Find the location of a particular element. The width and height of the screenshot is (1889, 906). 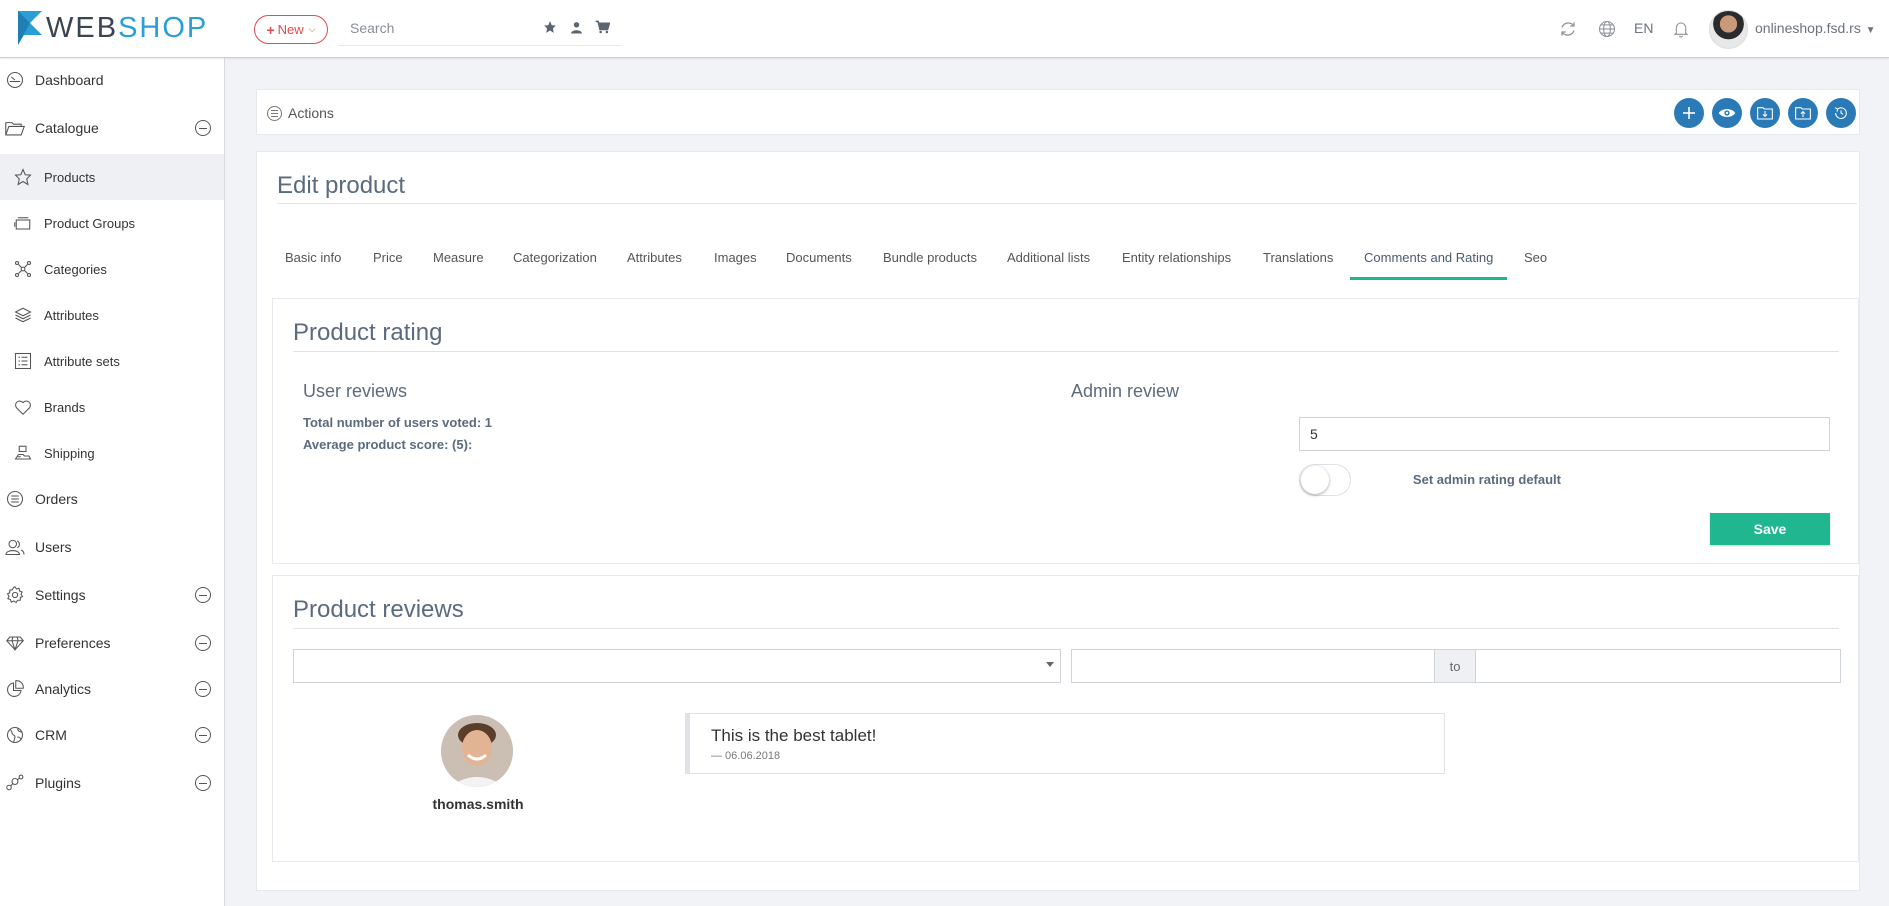

tab-additional-lists: Additional lists is located at coordinates (1048, 259).